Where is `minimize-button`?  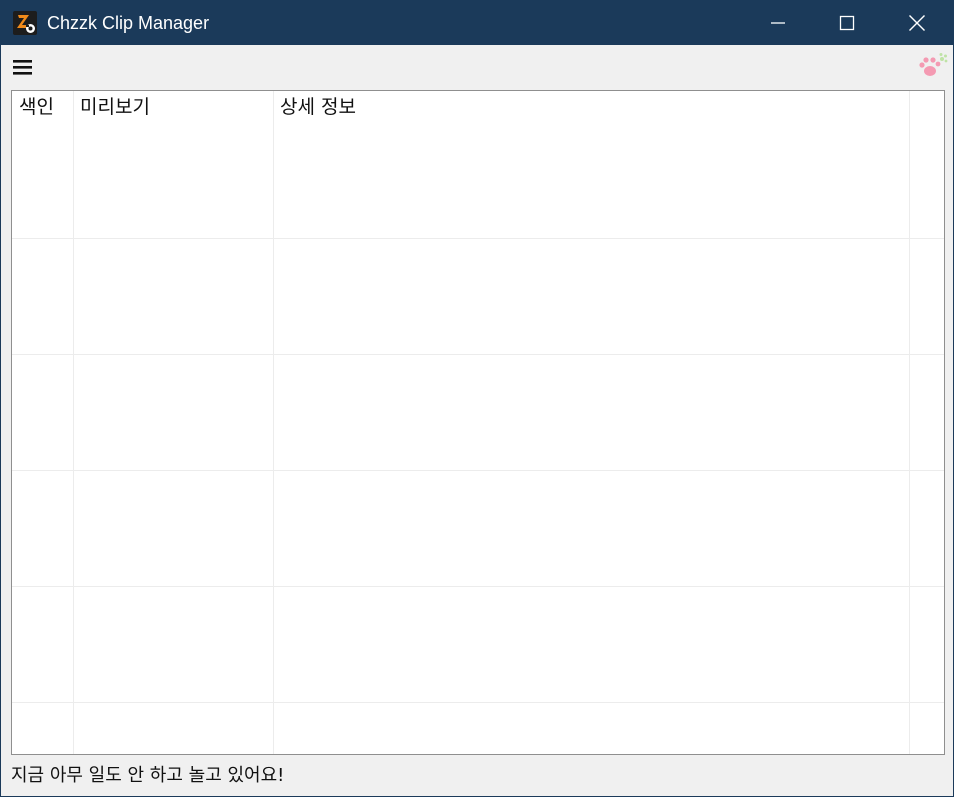
minimize-button is located at coordinates (778, 23).